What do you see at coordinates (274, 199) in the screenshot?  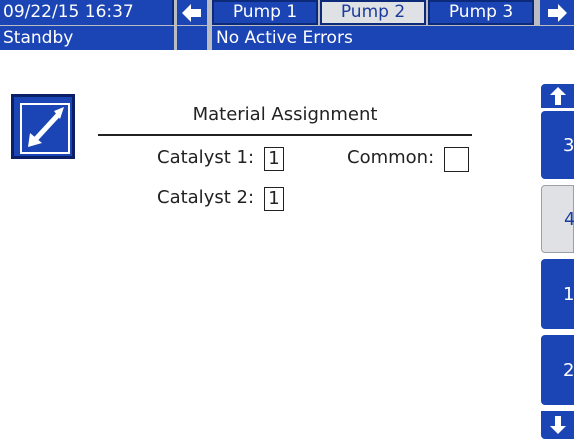 I see `catalyst-2-field: 1` at bounding box center [274, 199].